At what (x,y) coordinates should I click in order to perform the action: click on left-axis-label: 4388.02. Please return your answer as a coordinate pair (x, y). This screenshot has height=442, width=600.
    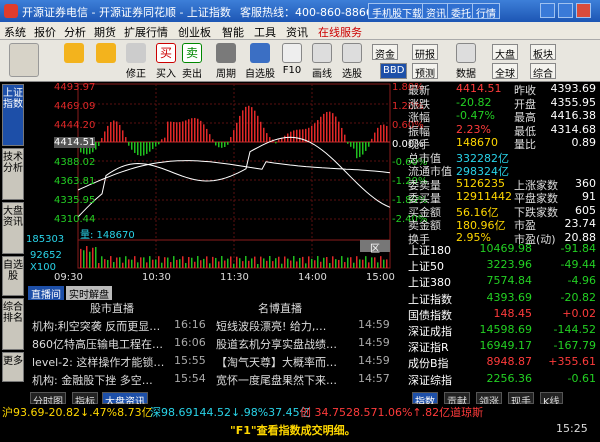
    Looking at the image, I should click on (75, 162).